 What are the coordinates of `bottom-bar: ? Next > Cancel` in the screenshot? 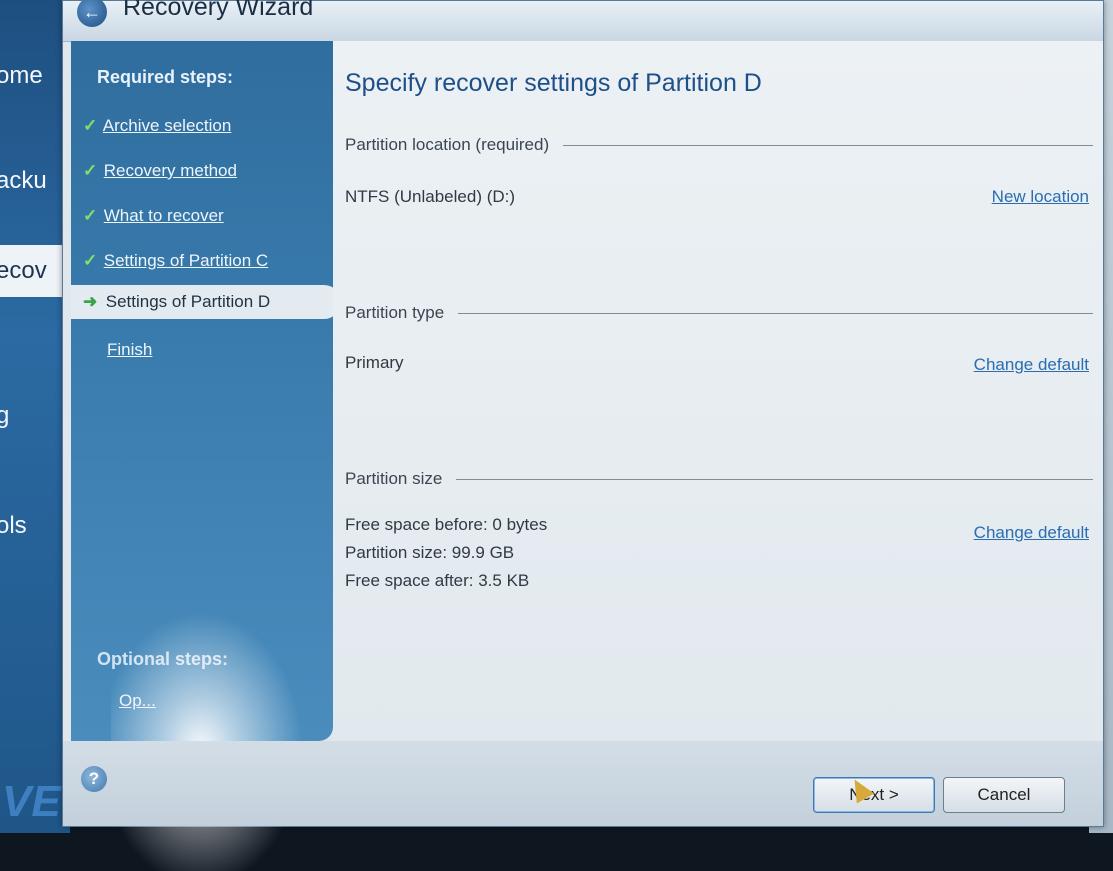 It's located at (583, 783).